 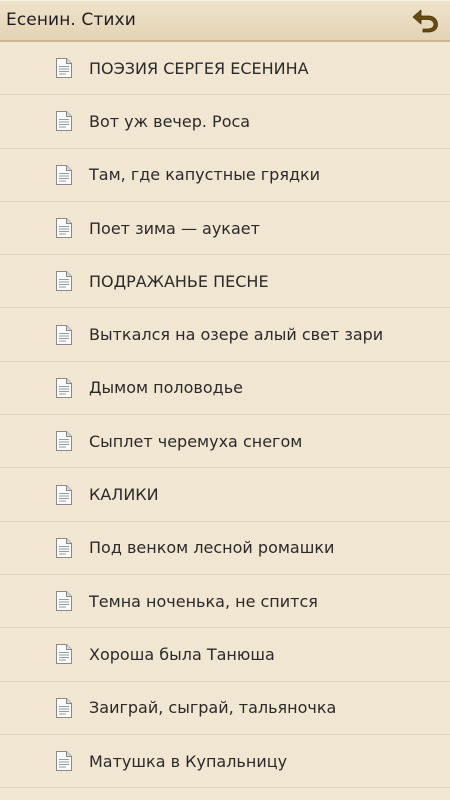 I want to click on list-item-label: Темна ноченька, не спится, so click(x=203, y=601).